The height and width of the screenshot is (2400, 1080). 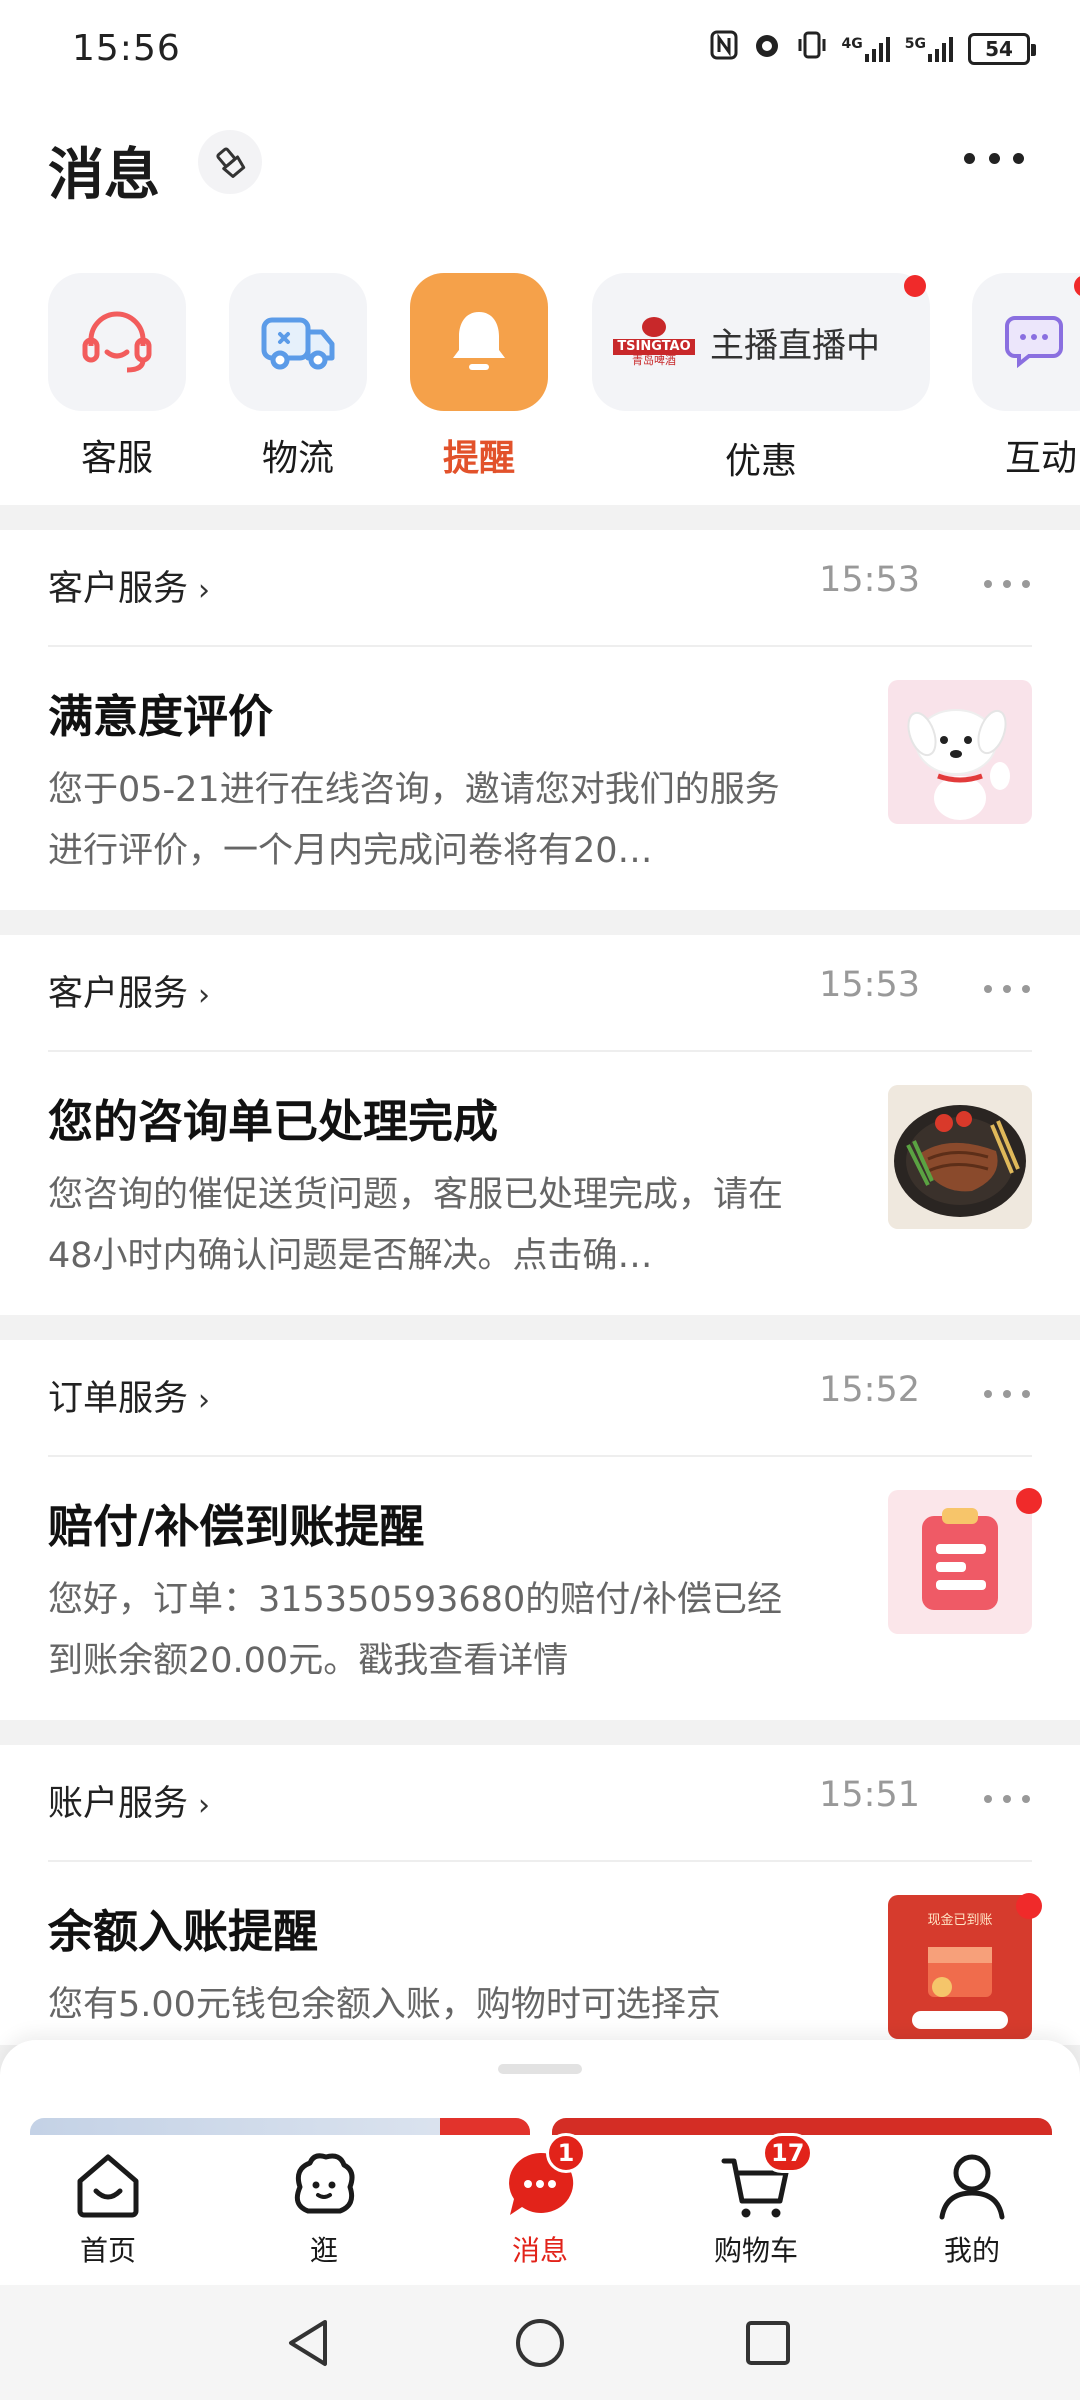 I want to click on signal-5g-icon: 5G, so click(x=929, y=49).